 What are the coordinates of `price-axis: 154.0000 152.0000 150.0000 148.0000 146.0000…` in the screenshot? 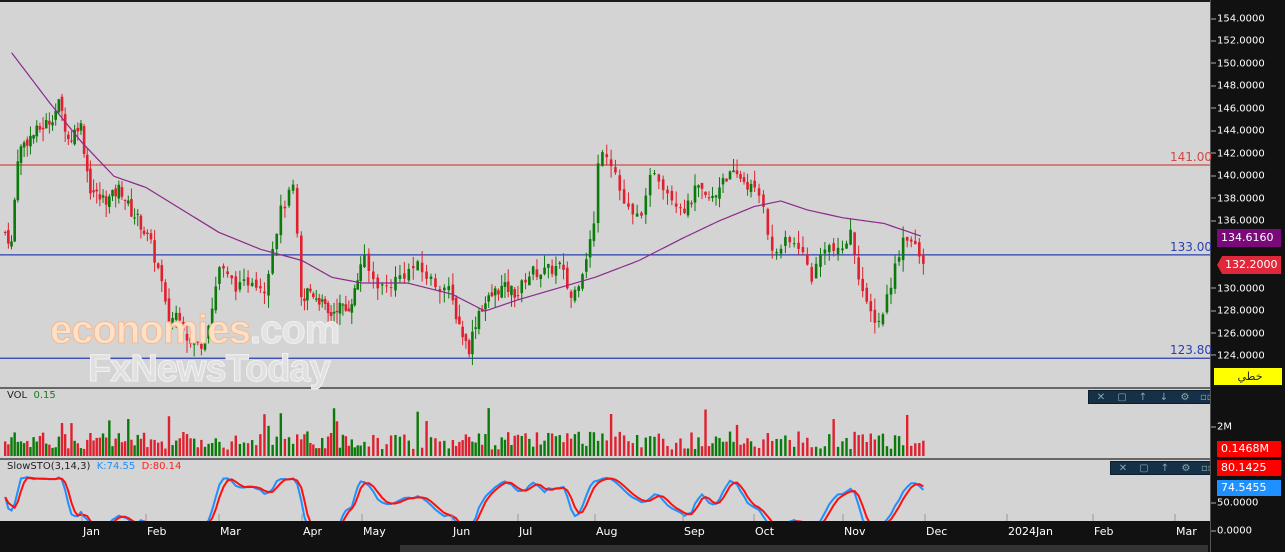 It's located at (1247, 276).